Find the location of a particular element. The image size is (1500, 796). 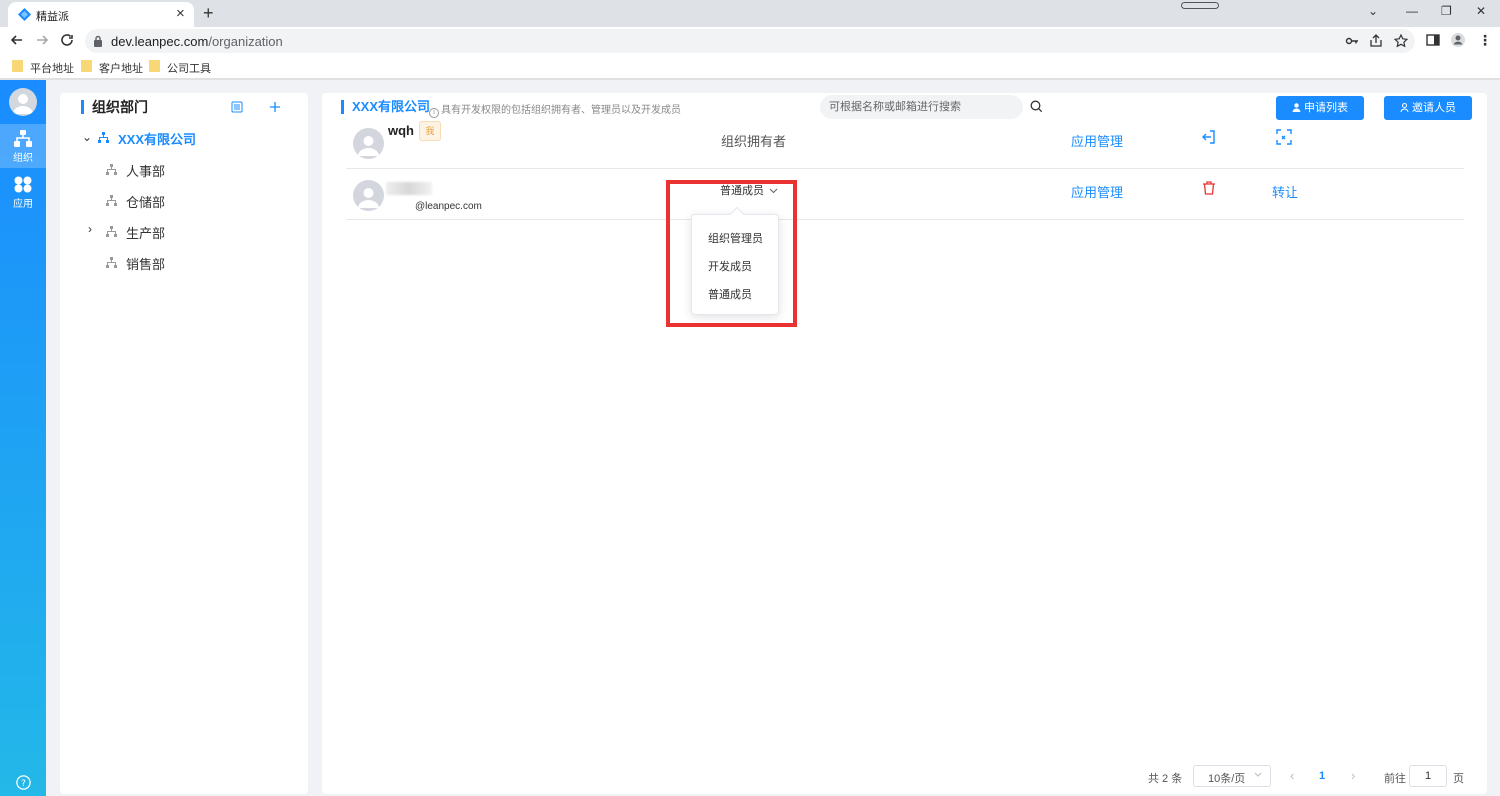

user-avatar is located at coordinates (23, 102).